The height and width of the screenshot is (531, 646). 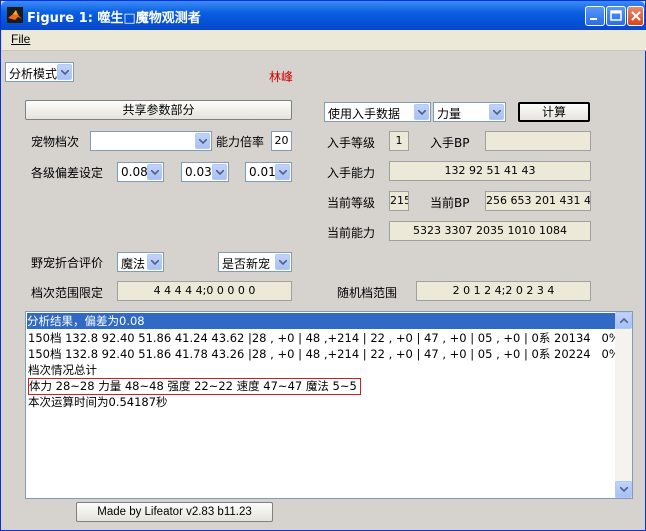 I want to click on data-source-select: 使用入手数据, so click(x=377, y=112).